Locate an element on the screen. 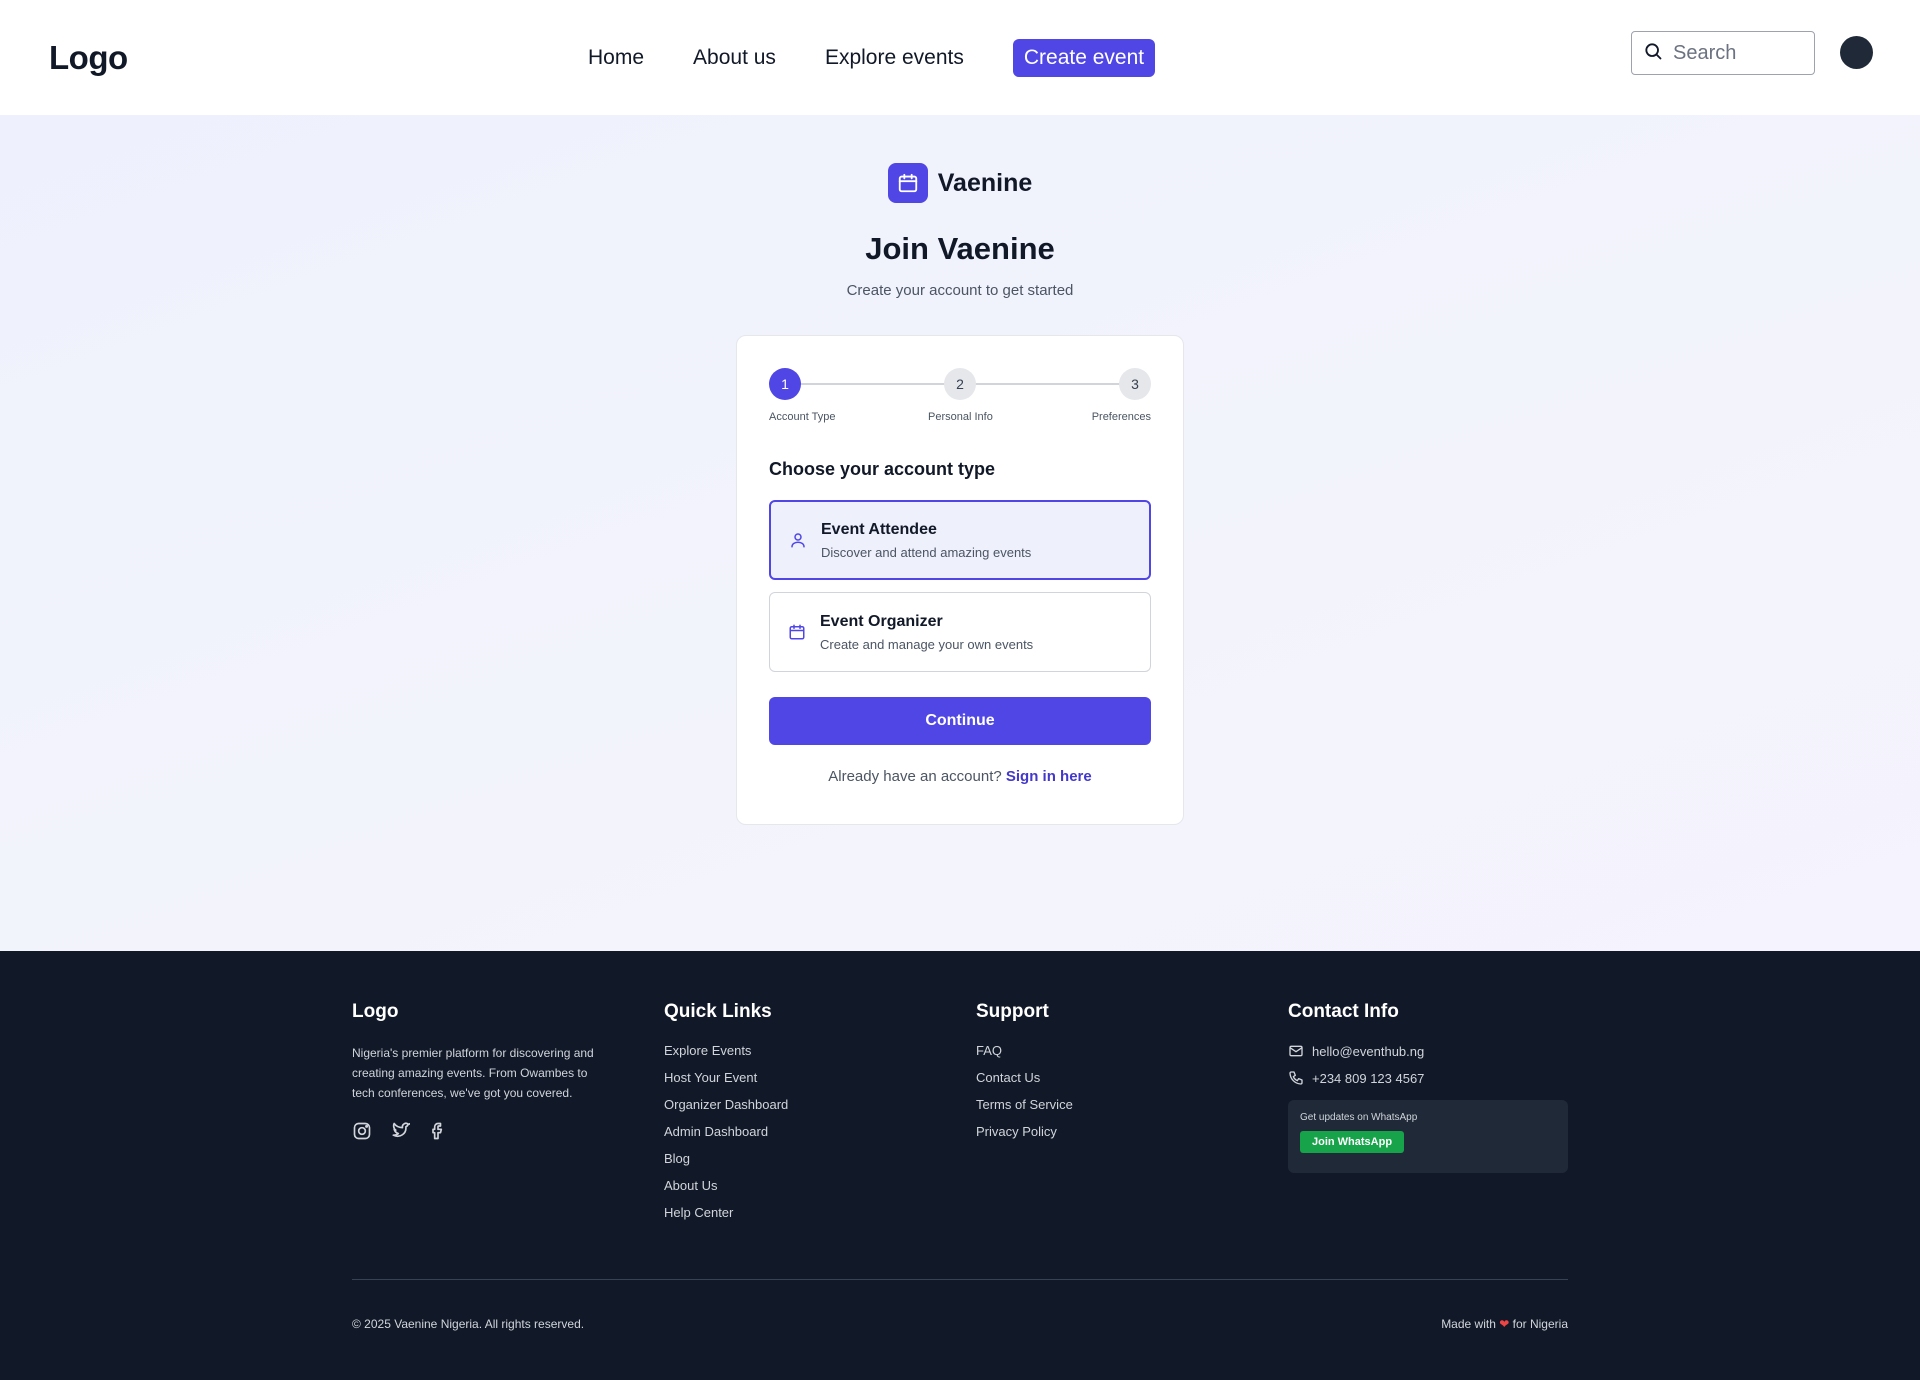 The height and width of the screenshot is (1380, 1920). option-title: Event Attendee is located at coordinates (879, 529).